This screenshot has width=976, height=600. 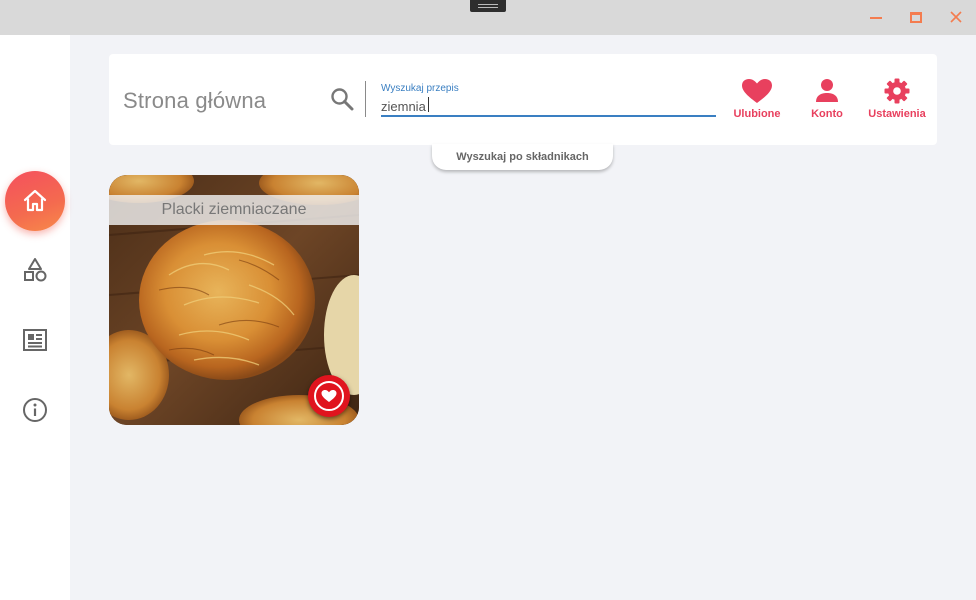 I want to click on search-label: Wyszukaj przepis, so click(x=420, y=88).